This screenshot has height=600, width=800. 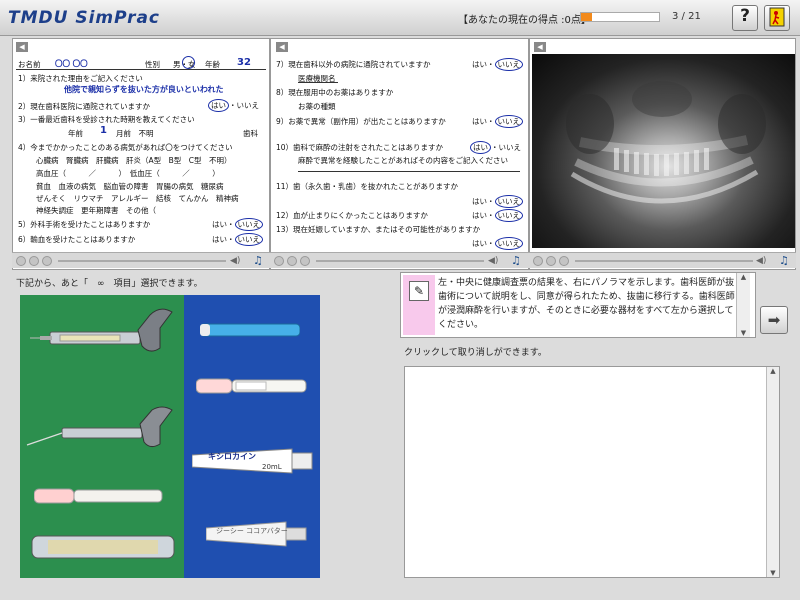 I want to click on aspirating-syringe-option, so click(x=105, y=330).